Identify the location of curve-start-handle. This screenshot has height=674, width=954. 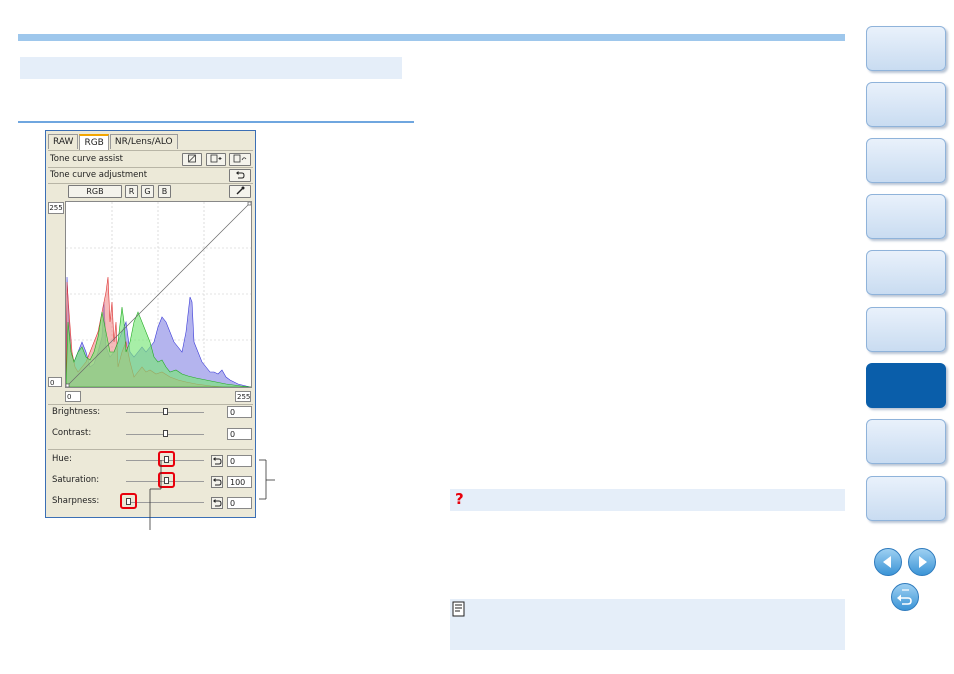
(67, 385).